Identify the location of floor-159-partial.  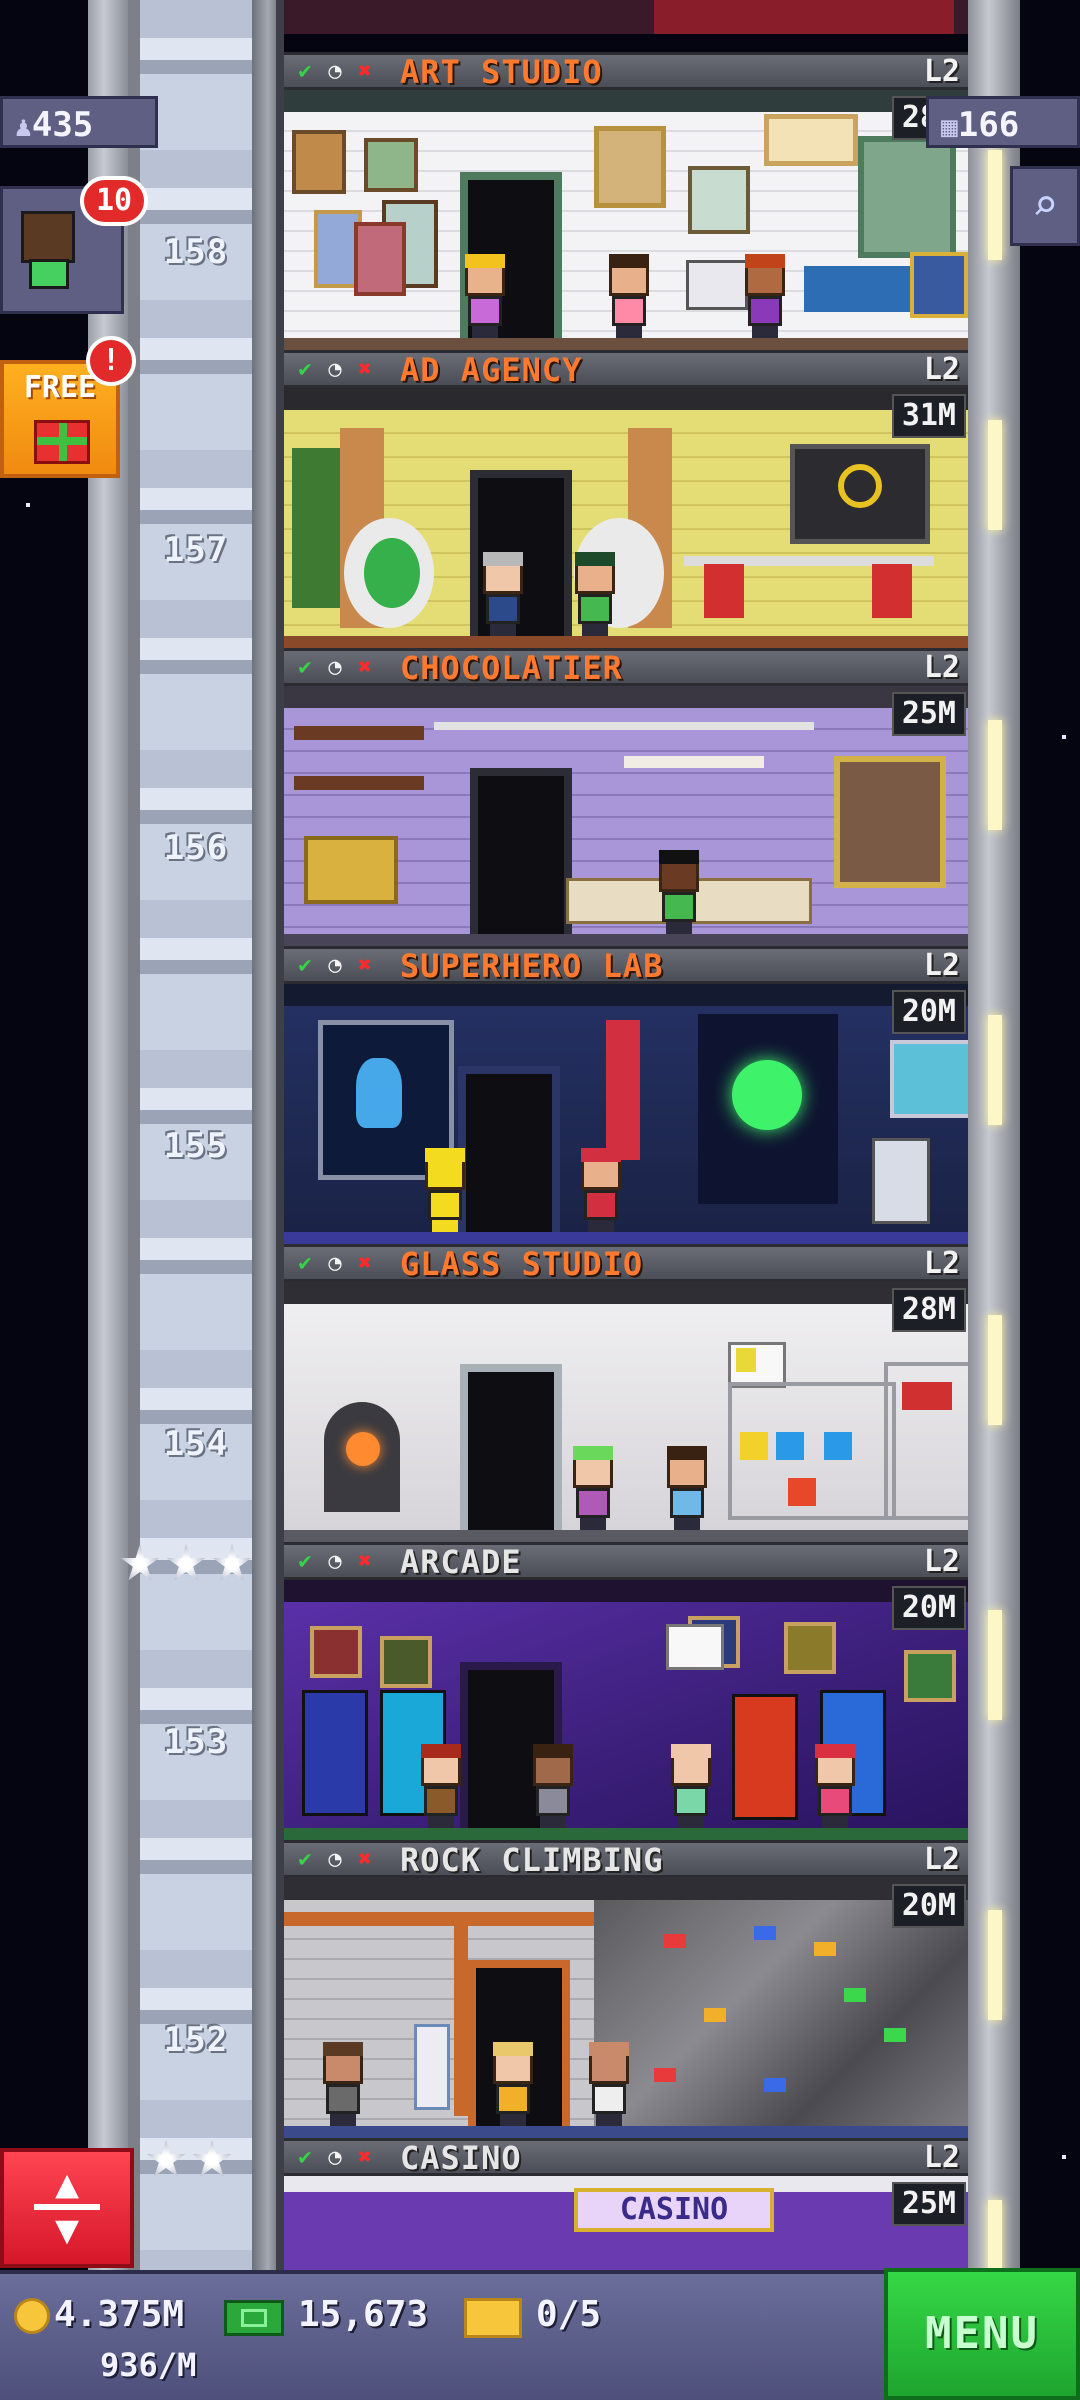
(626, 17).